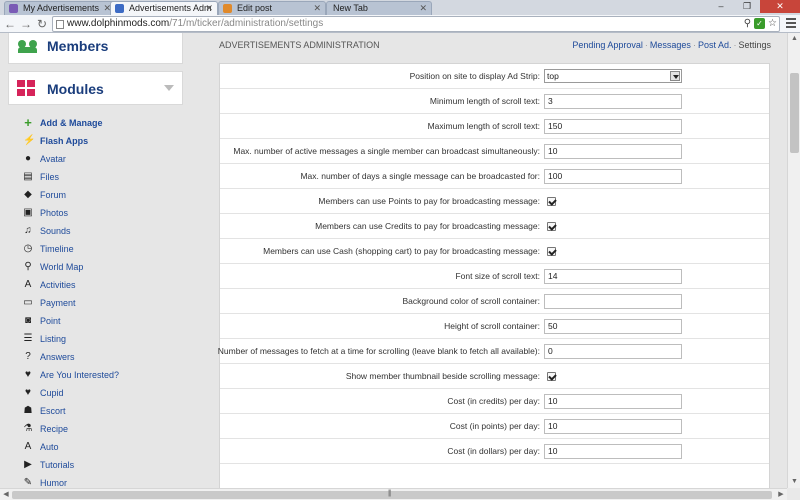 The image size is (800, 500). I want to click on sidebar-item: ? Answers, so click(95, 357).